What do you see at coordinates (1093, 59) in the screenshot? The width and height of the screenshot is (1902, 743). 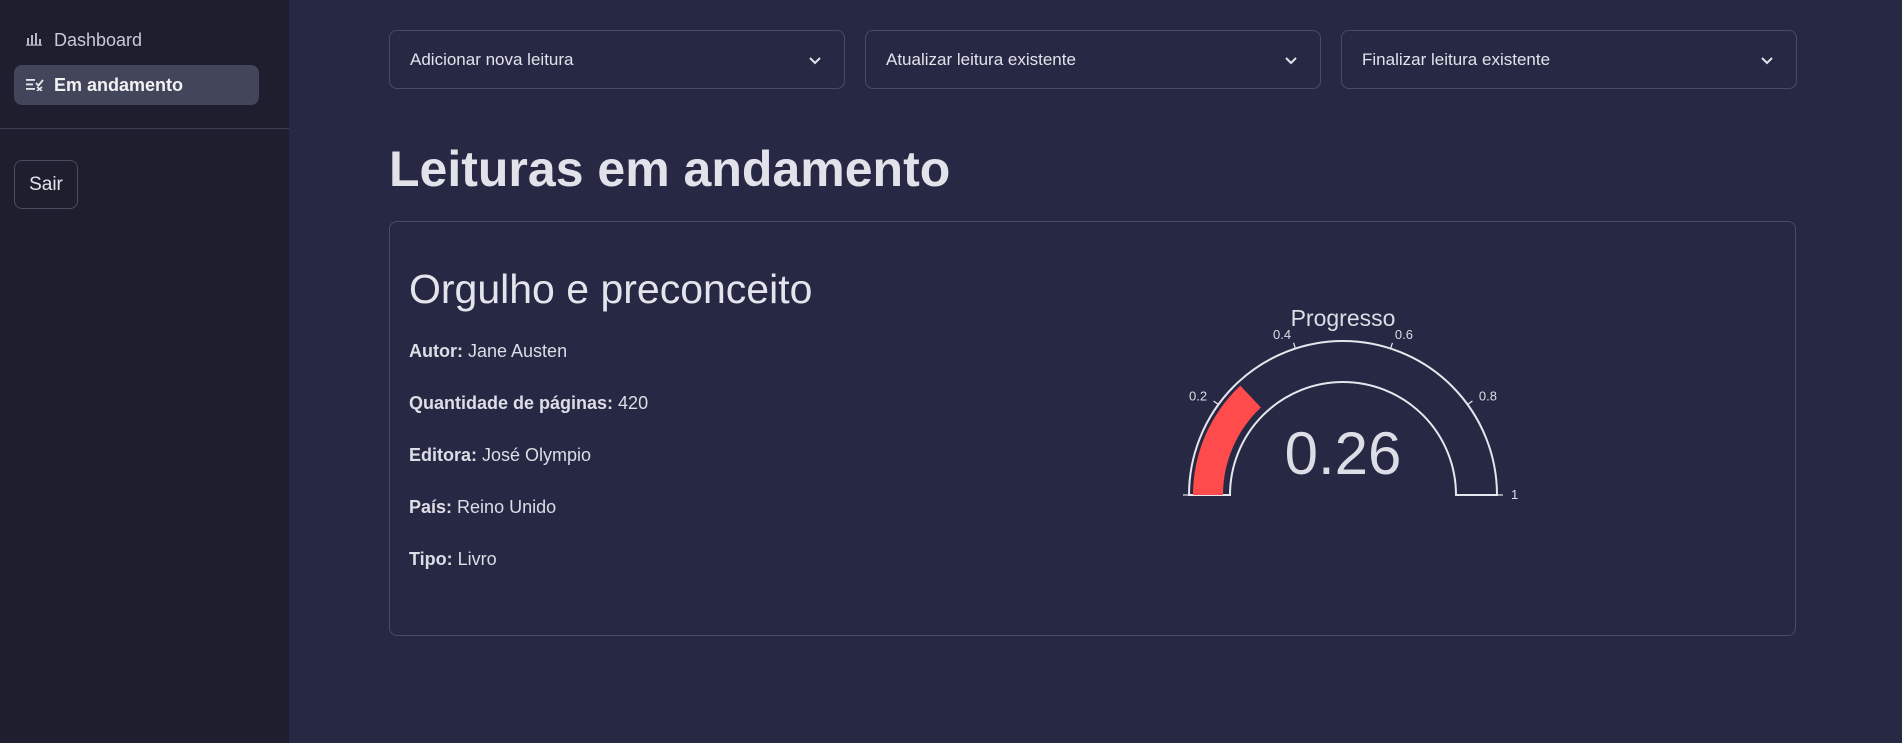 I see `update-reading-dropdown: Atualizar leitura existente` at bounding box center [1093, 59].